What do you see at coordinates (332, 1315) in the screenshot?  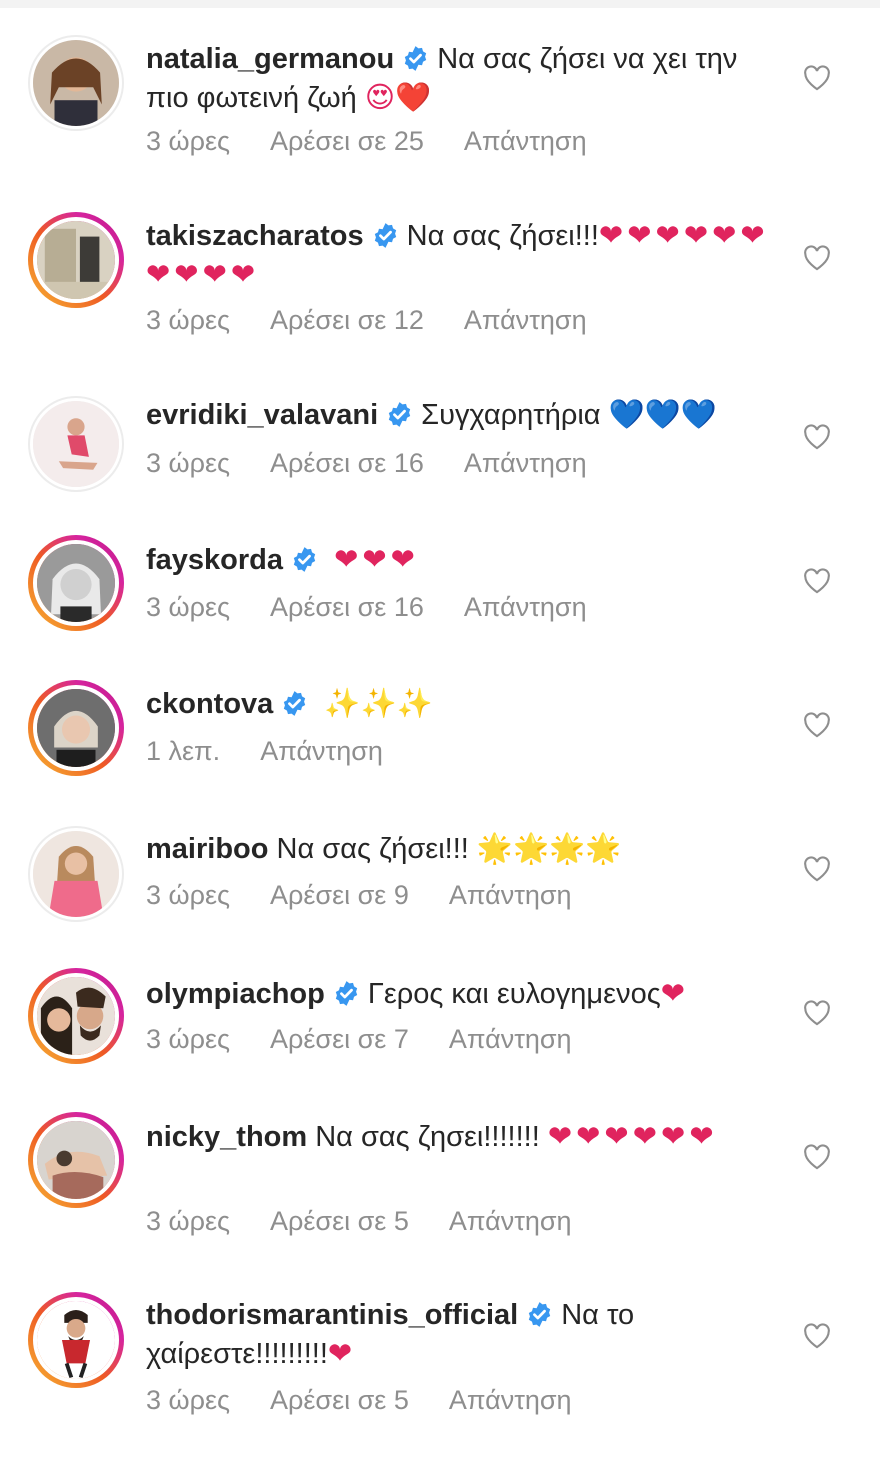 I see `username: thodorismarantinis_official` at bounding box center [332, 1315].